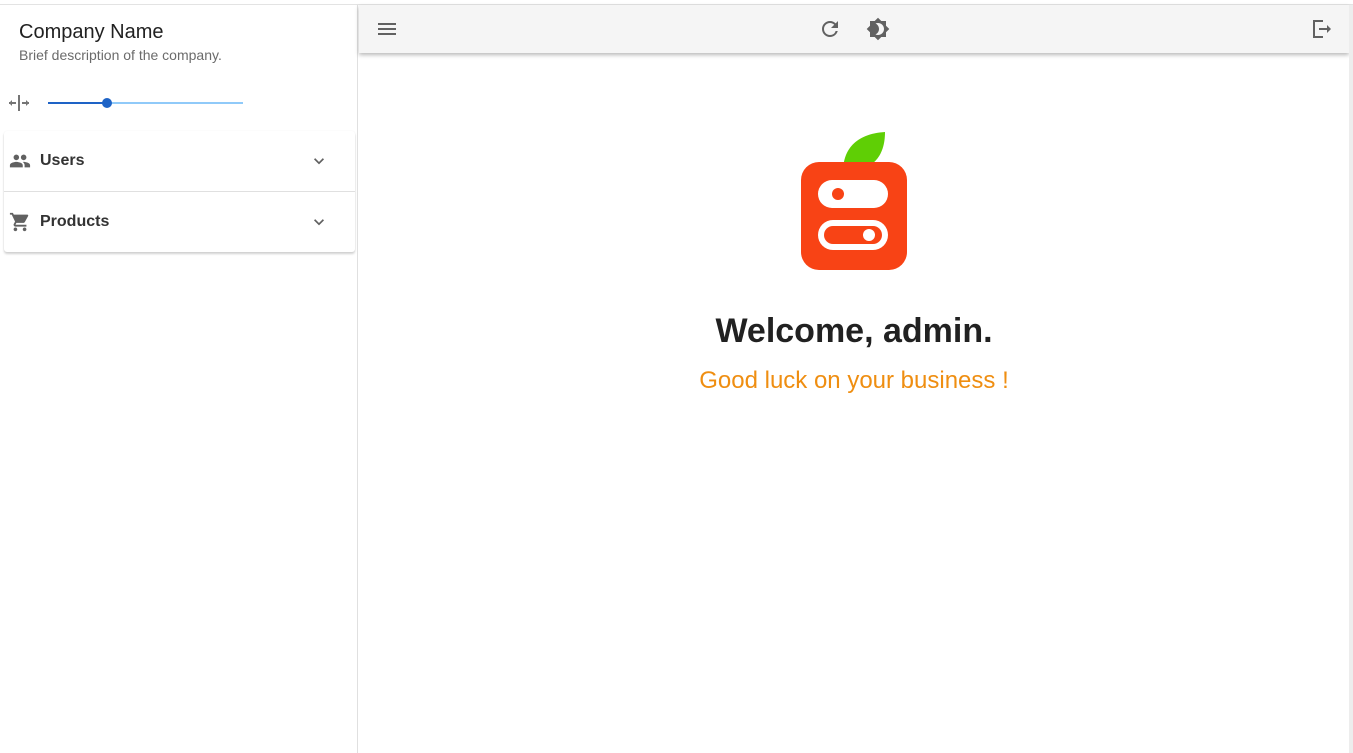 Image resolution: width=1353 pixels, height=753 pixels. I want to click on sidebar-width-slider, so click(145, 103).